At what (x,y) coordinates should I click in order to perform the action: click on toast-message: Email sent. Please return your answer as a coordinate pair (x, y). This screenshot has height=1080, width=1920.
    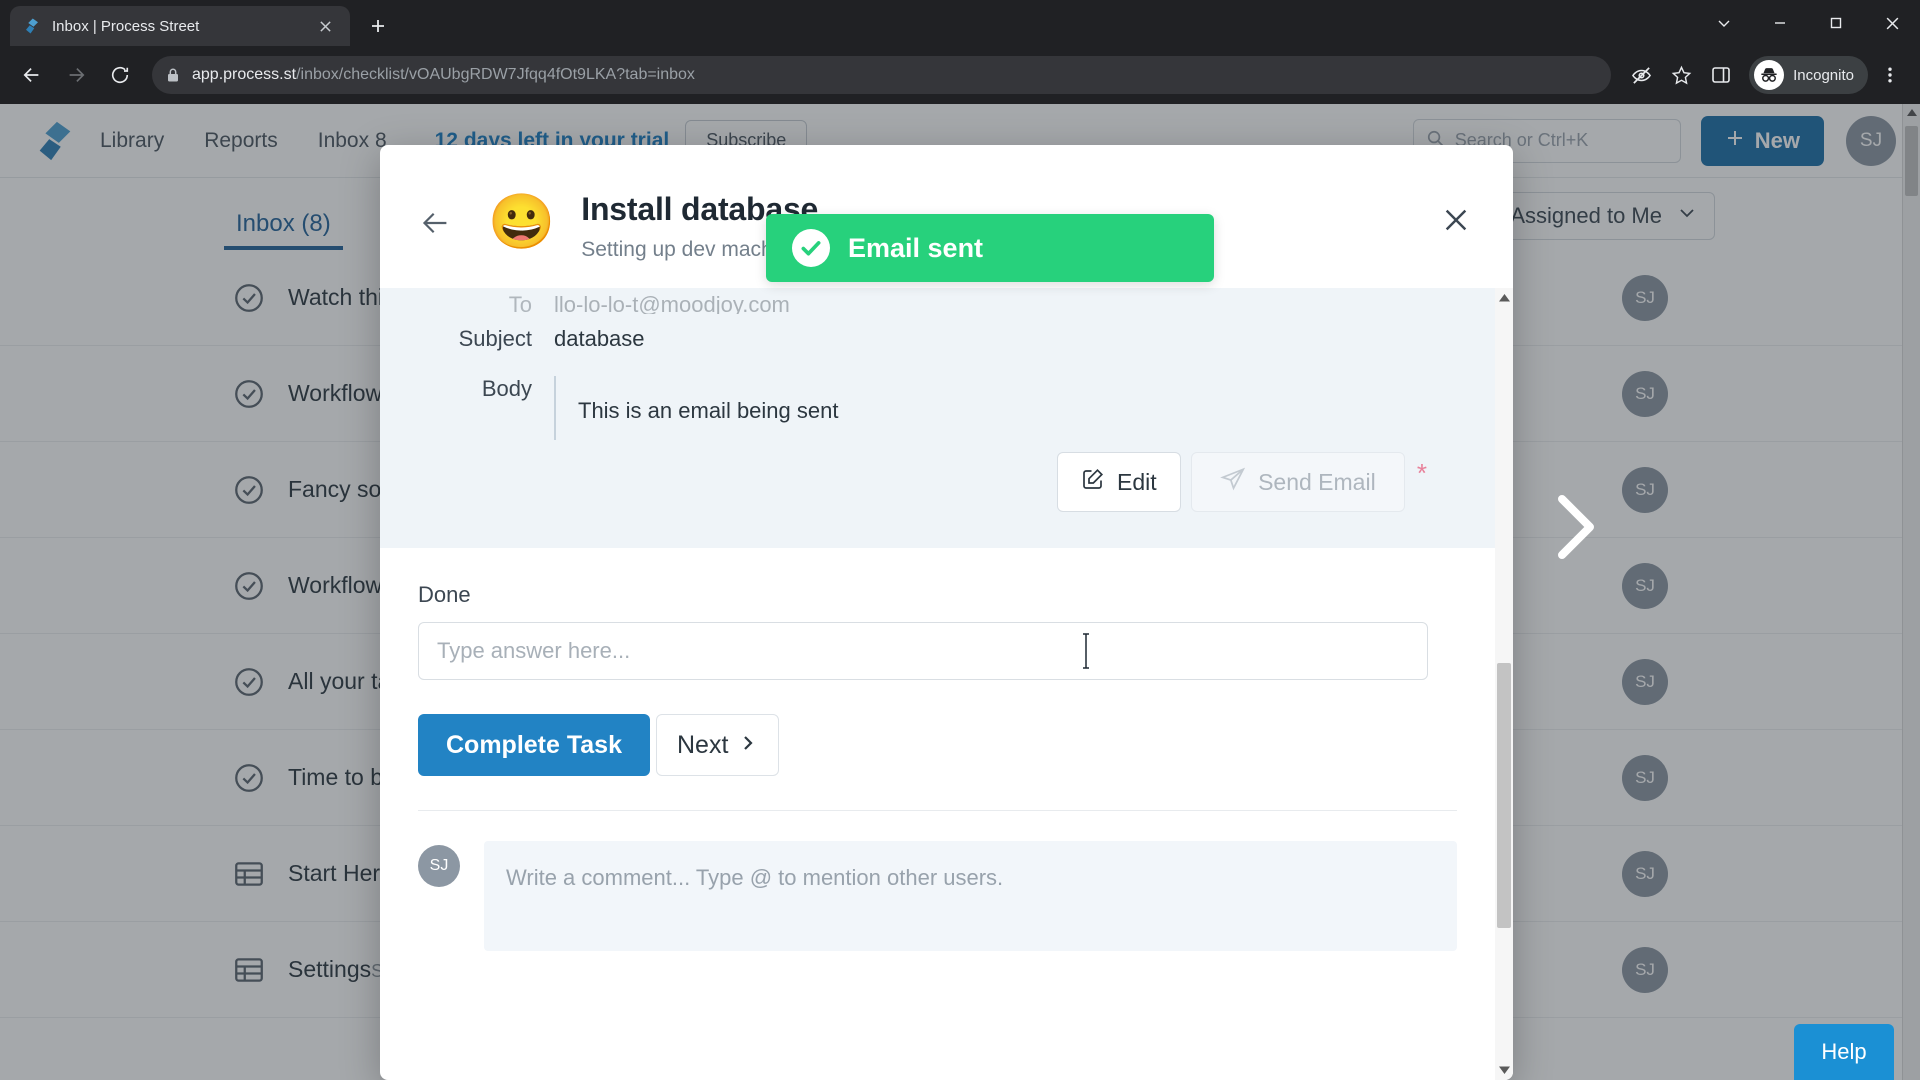
    Looking at the image, I should click on (916, 247).